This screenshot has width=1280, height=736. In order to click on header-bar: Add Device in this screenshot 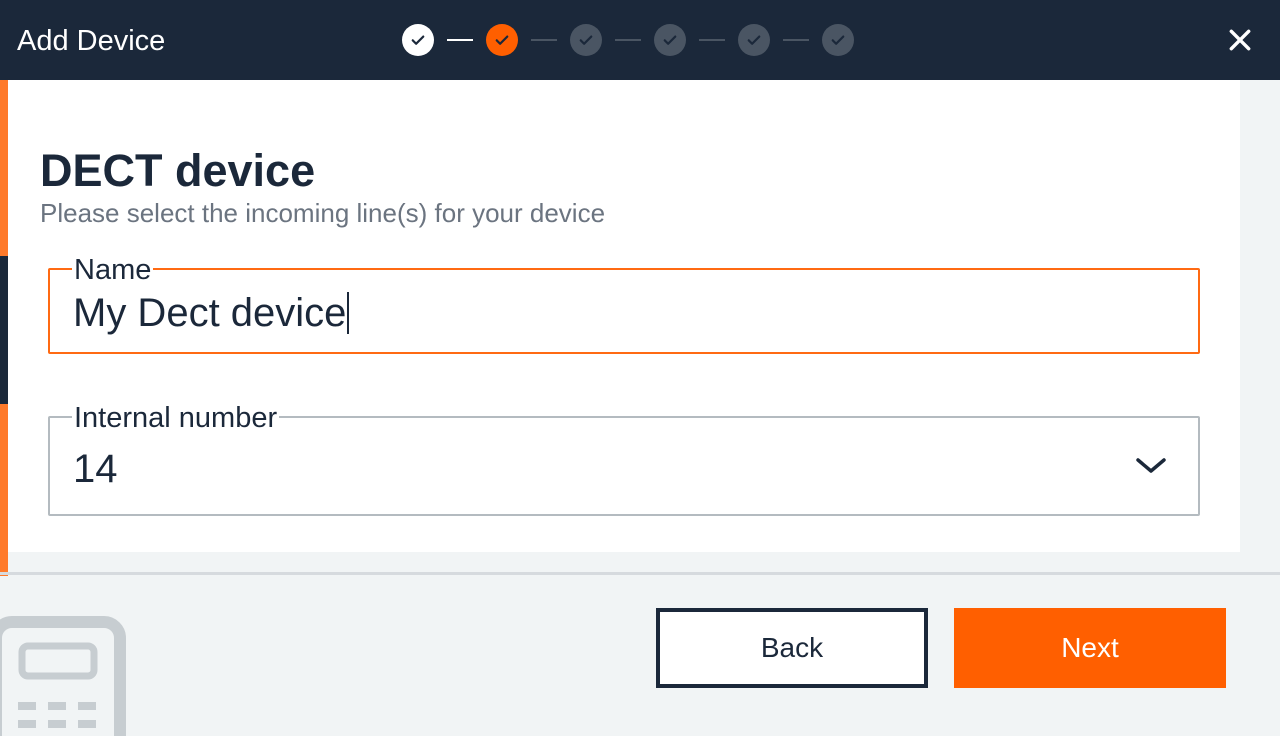, I will do `click(640, 40)`.